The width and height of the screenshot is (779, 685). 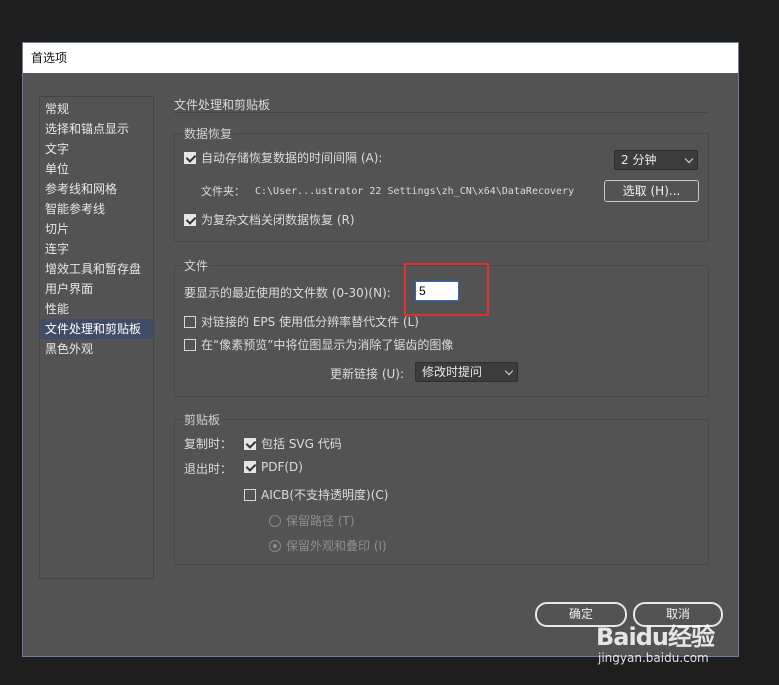 I want to click on sidebar-item: 增效工具和暂存盘, so click(x=96, y=269).